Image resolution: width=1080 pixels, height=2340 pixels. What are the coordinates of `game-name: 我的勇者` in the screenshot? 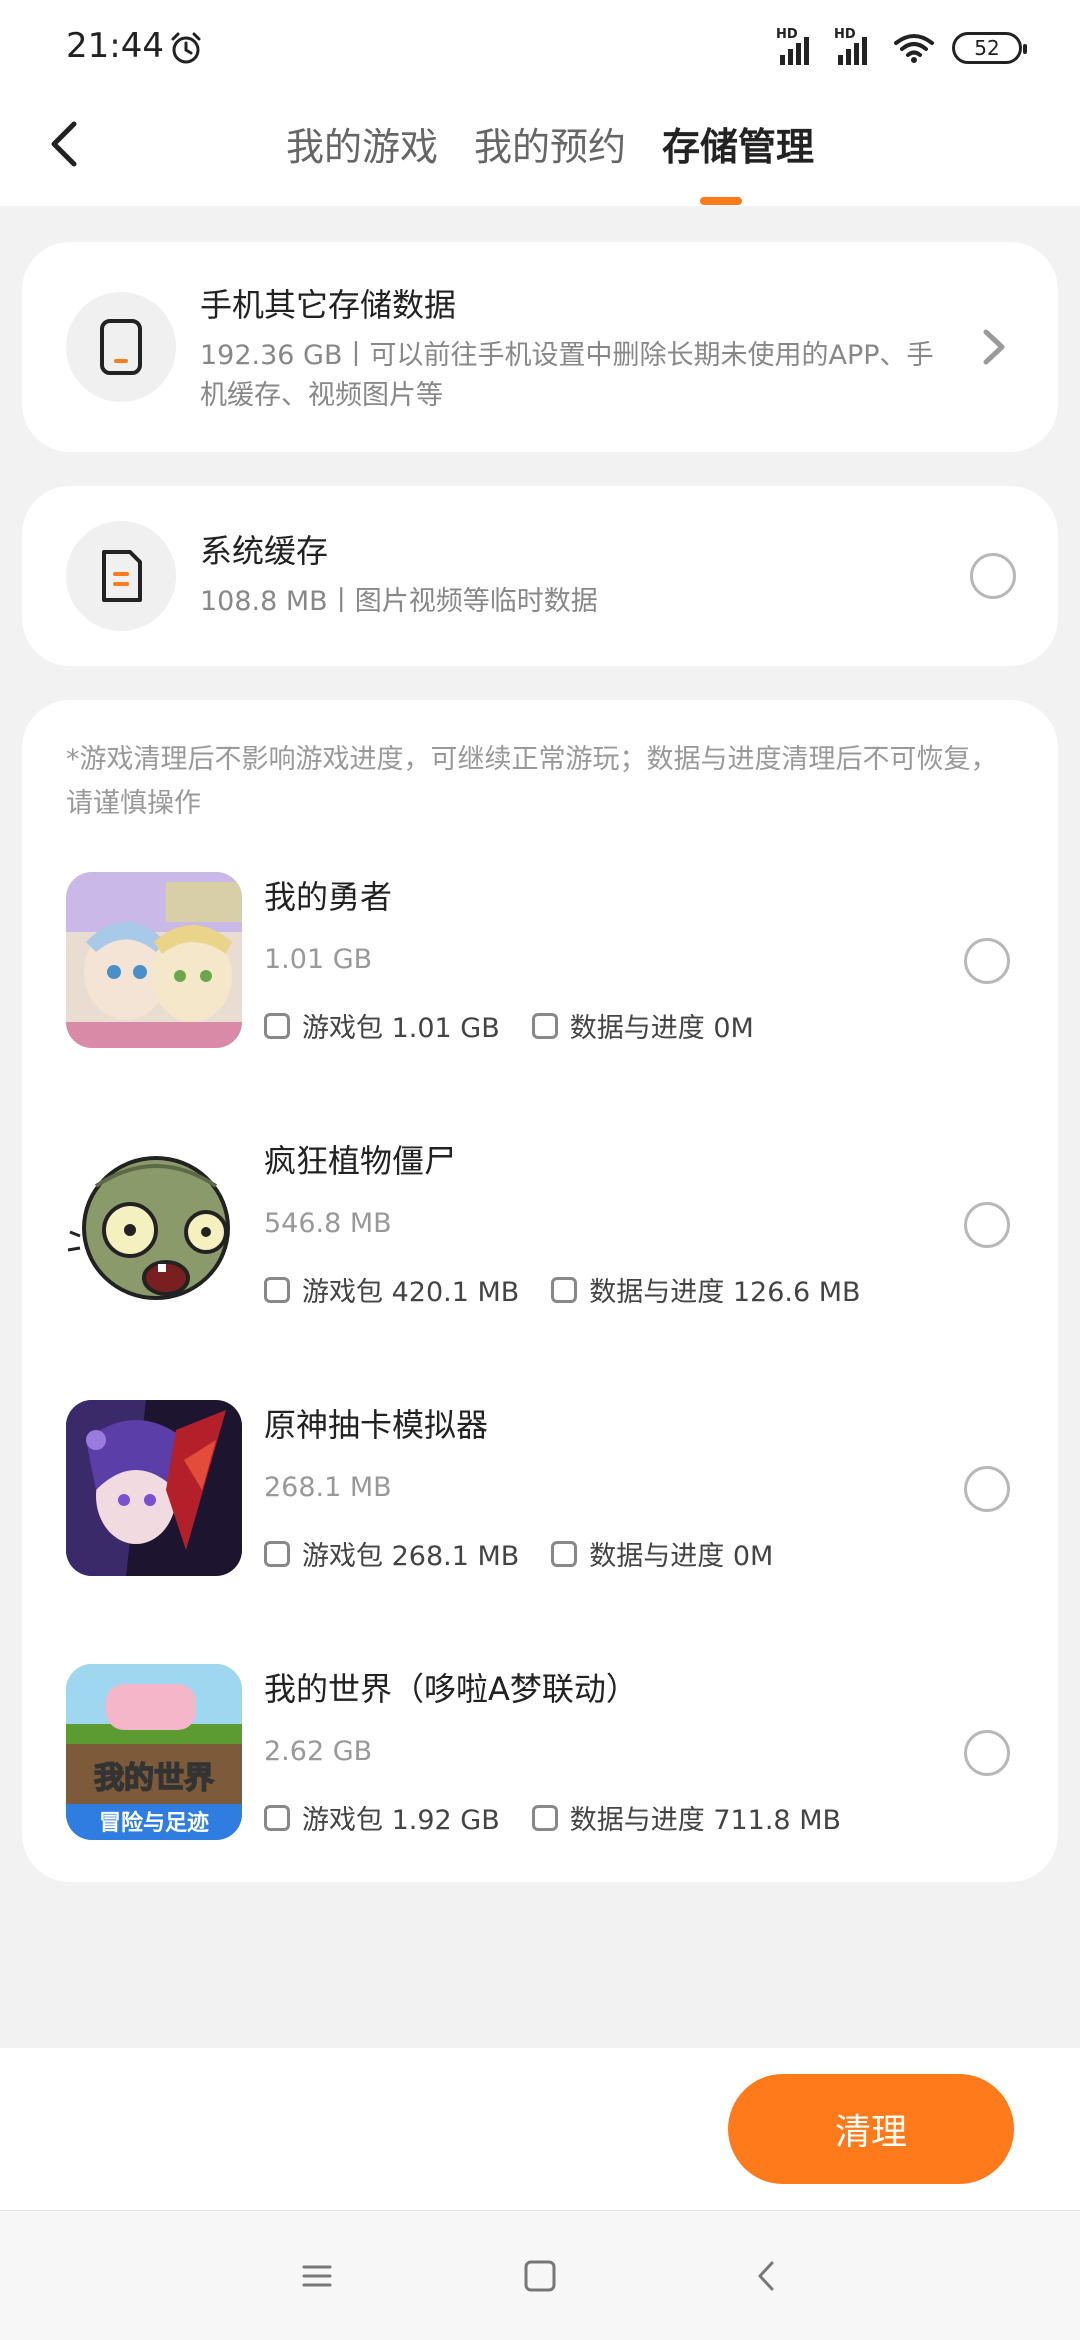 It's located at (328, 897).